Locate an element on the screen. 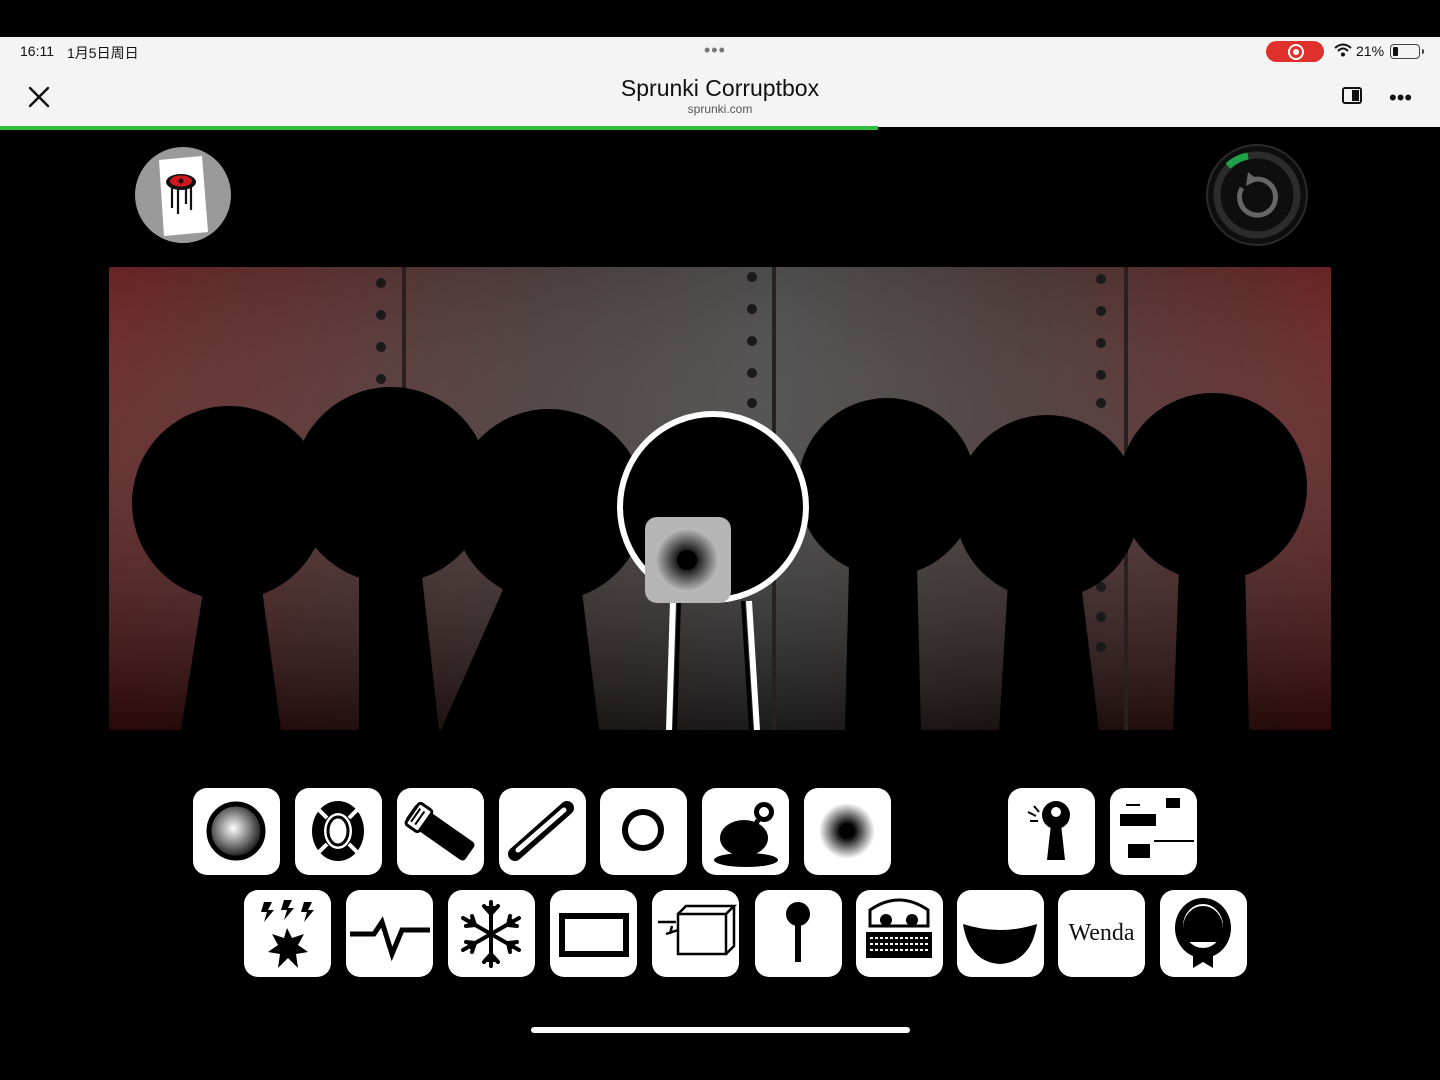  sound-pin-button is located at coordinates (798, 933).